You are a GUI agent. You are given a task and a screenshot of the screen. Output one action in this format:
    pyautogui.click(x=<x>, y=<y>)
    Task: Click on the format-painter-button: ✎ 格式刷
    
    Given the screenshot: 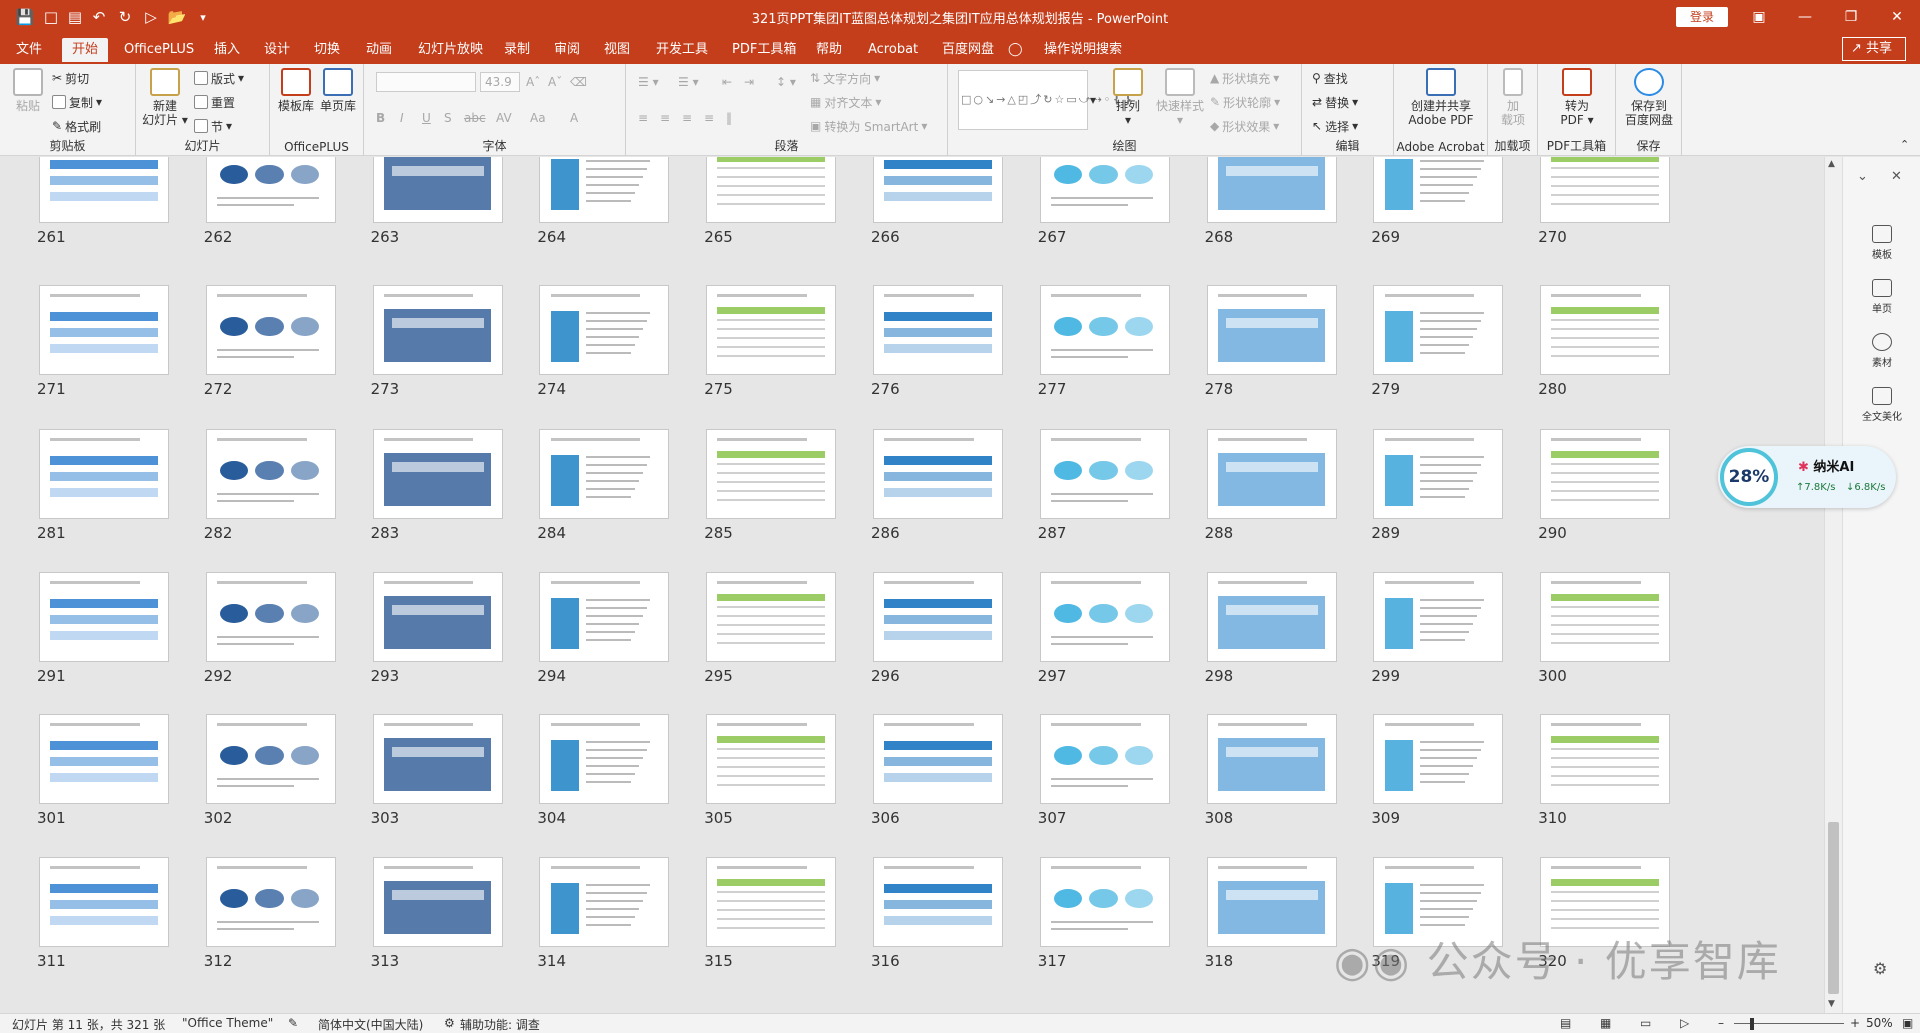 What is the action you would take?
    pyautogui.click(x=76, y=126)
    